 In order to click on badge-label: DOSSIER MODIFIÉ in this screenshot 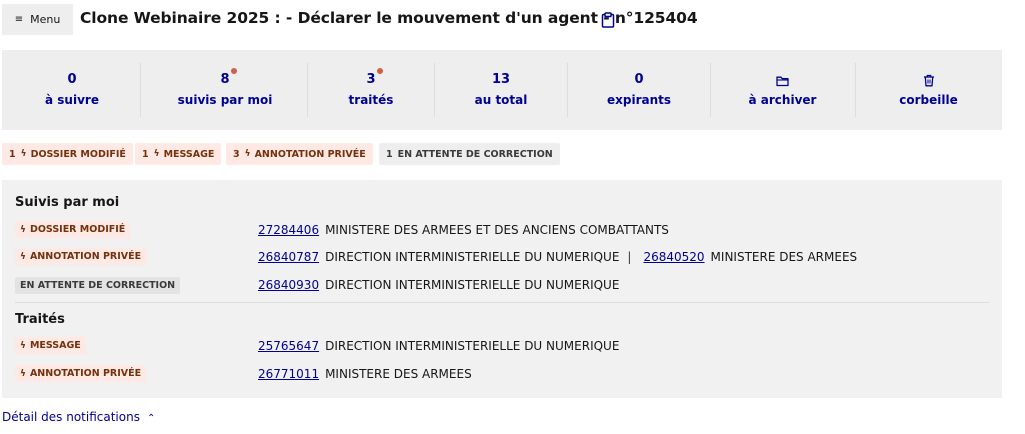, I will do `click(78, 154)`.